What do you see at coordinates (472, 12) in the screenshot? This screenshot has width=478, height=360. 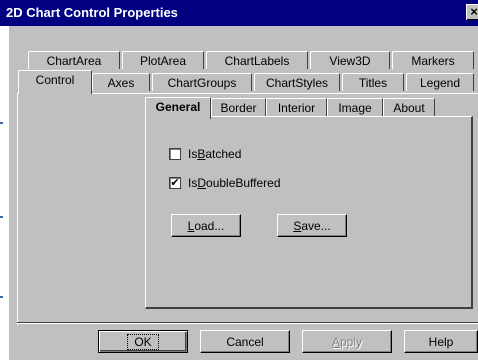 I see `close-icon: ×` at bounding box center [472, 12].